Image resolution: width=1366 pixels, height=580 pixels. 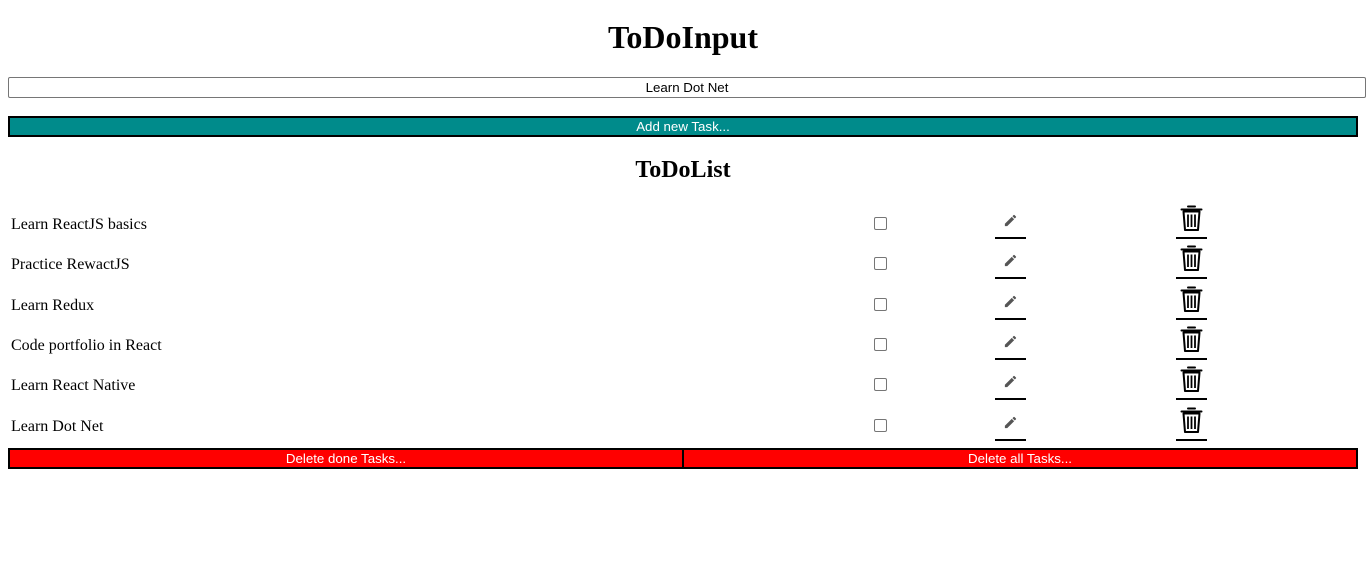 What do you see at coordinates (70, 264) in the screenshot?
I see `task-text: Practice RewactJS` at bounding box center [70, 264].